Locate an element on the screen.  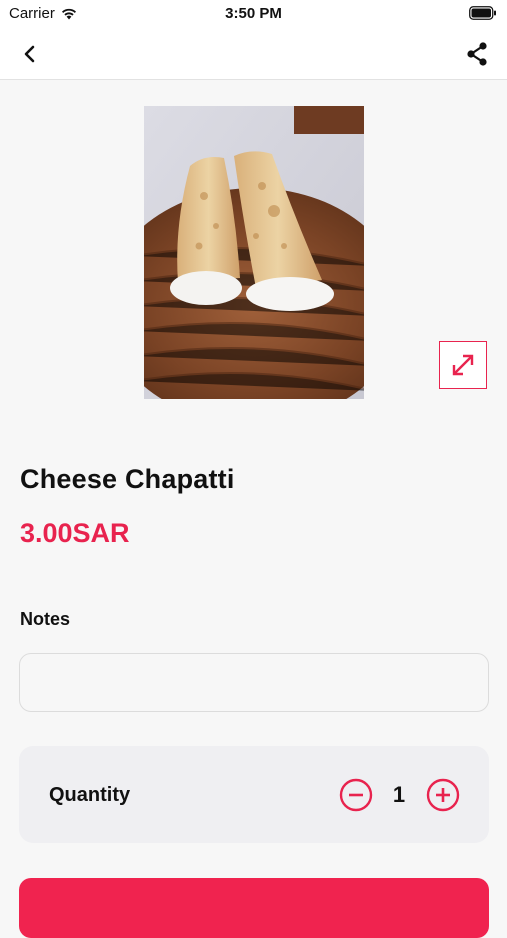
nav-bar is located at coordinates (253, 54).